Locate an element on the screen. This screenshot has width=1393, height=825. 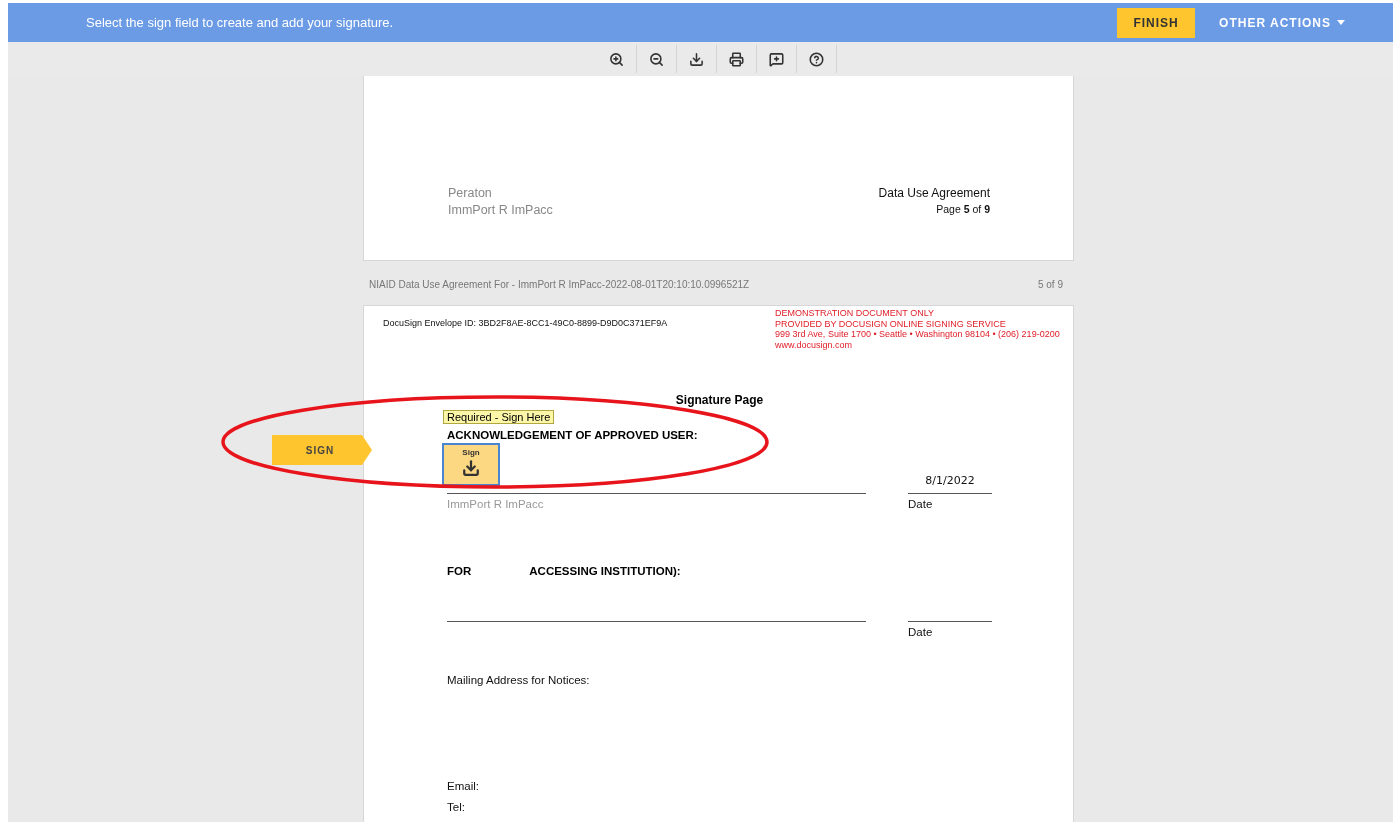
document-name: NIAID Data Use Agreement For - ImmPort R ImPacc-2022-08-01T20:10:10.0996521Z is located at coordinates (559, 285).